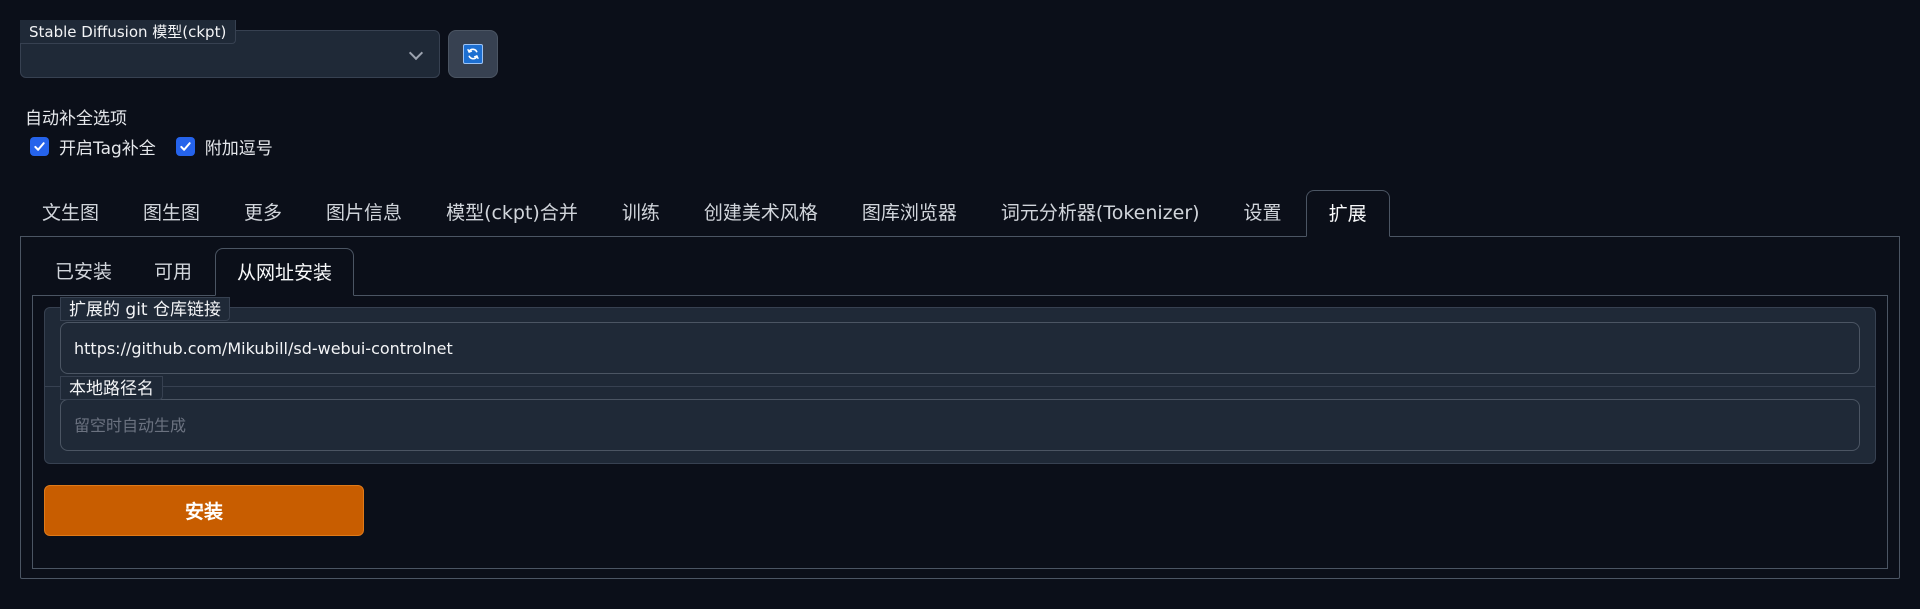 Image resolution: width=1920 pixels, height=609 pixels. What do you see at coordinates (173, 272) in the screenshot?
I see `tab-available: 可用` at bounding box center [173, 272].